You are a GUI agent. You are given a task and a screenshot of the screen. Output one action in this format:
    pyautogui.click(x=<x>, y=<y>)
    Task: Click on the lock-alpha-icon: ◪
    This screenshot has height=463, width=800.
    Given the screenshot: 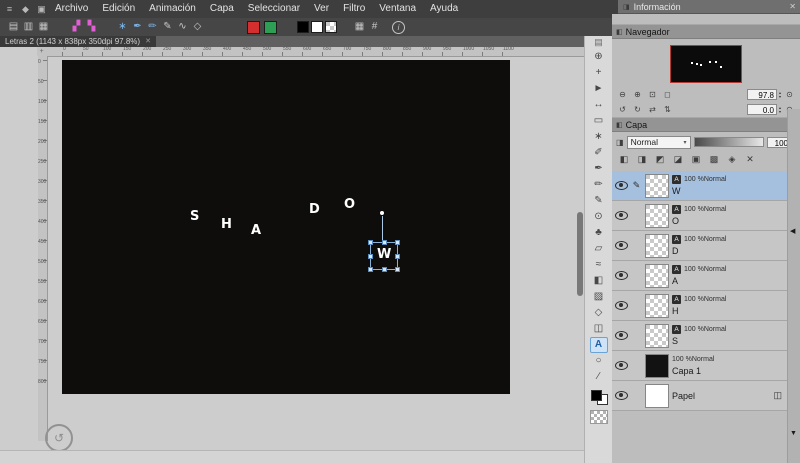 What is the action you would take?
    pyautogui.click(x=678, y=159)
    